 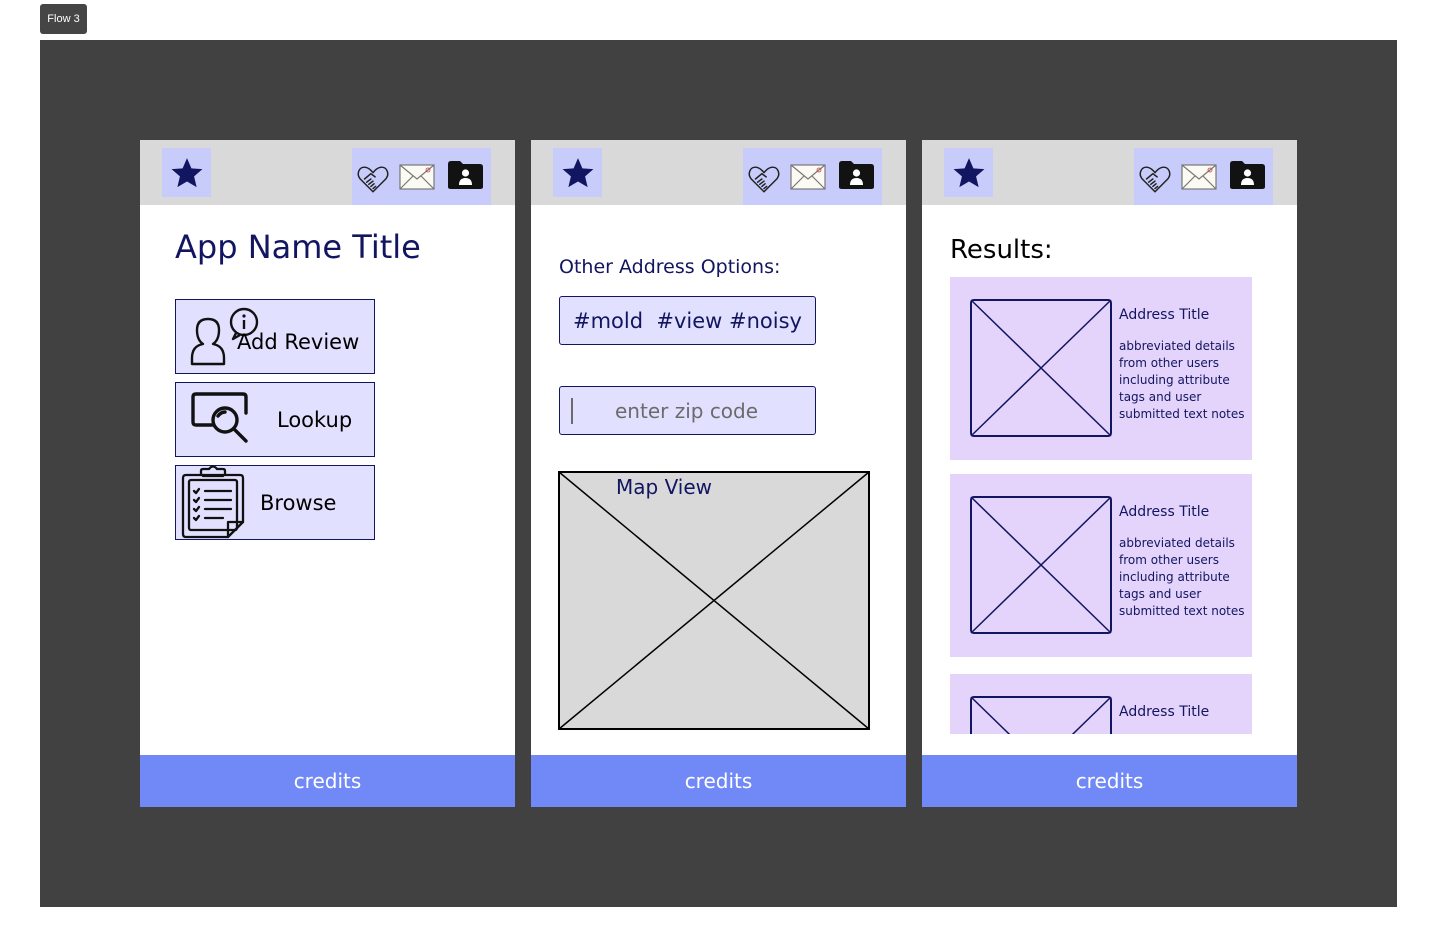 What do you see at coordinates (670, 267) in the screenshot?
I see `address-options-heading: Other Address Options:` at bounding box center [670, 267].